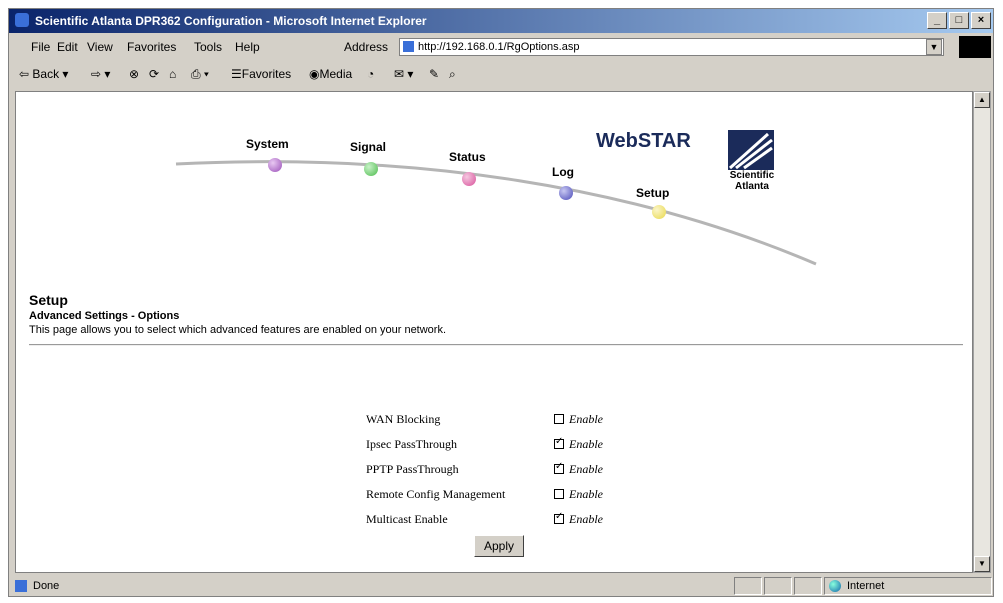 Image resolution: width=1003 pixels, height=603 pixels. I want to click on status-text: Done, so click(46, 586).